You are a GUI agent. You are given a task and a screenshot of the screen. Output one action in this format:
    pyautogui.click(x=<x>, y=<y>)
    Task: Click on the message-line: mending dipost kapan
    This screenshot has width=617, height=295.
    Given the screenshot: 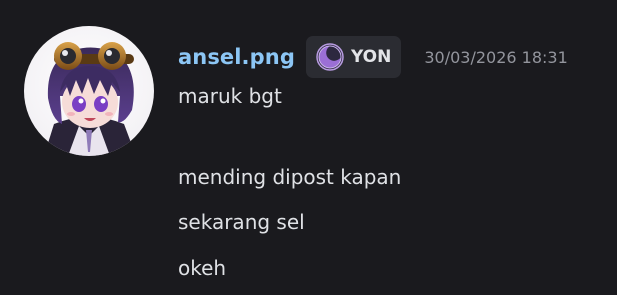 What is the action you would take?
    pyautogui.click(x=290, y=177)
    